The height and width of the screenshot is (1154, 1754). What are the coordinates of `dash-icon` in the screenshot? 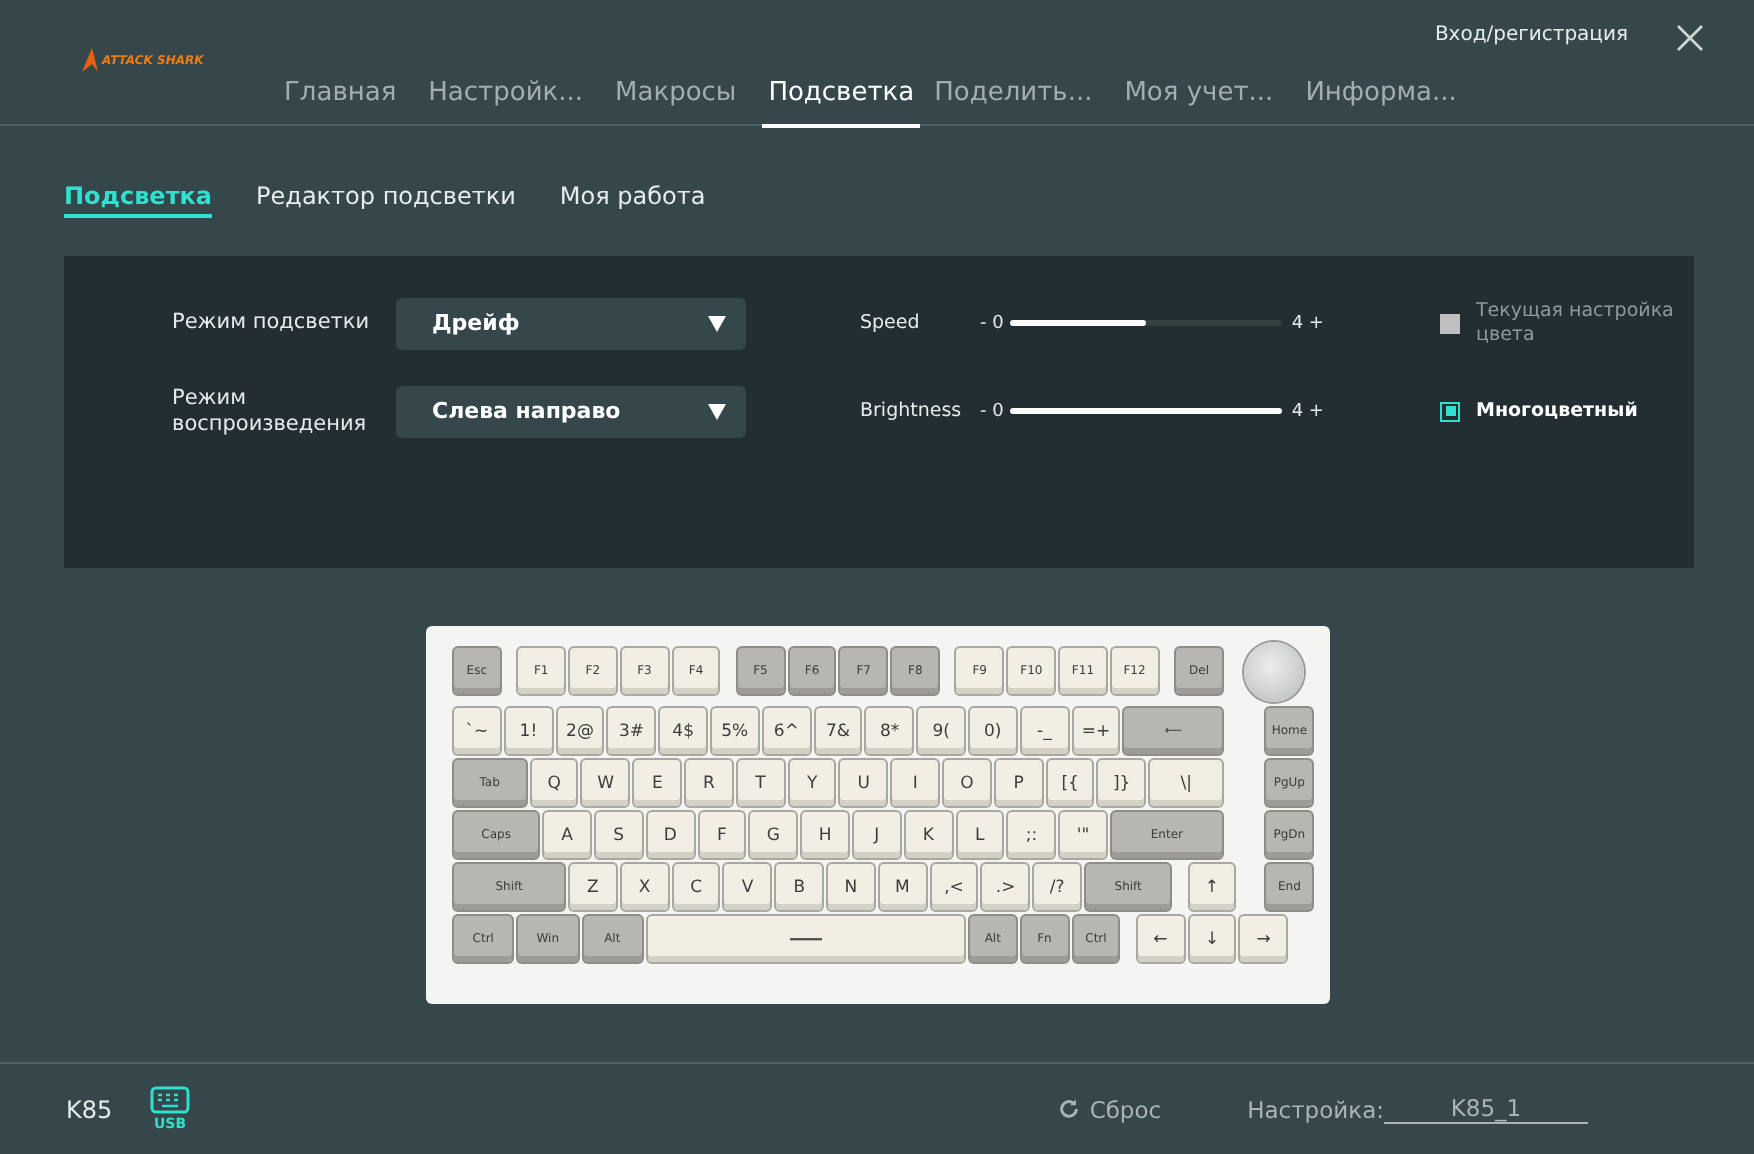 It's located at (805, 939).